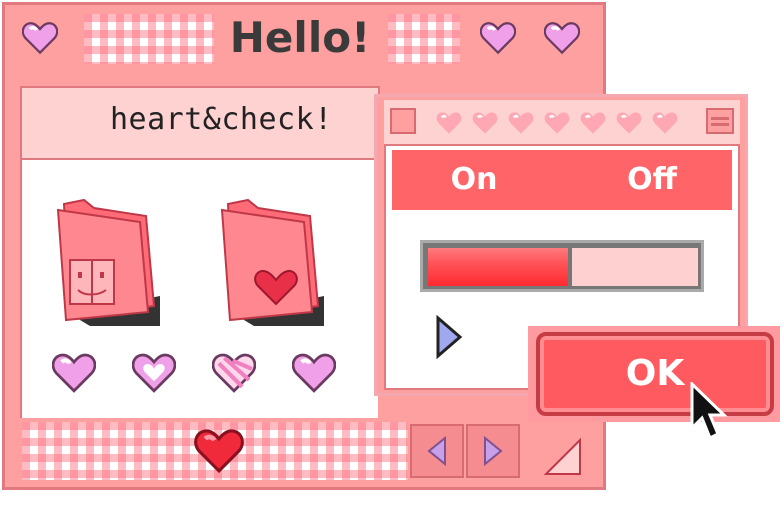 The height and width of the screenshot is (508, 780). I want to click on window-title: Hello!, so click(300, 37).